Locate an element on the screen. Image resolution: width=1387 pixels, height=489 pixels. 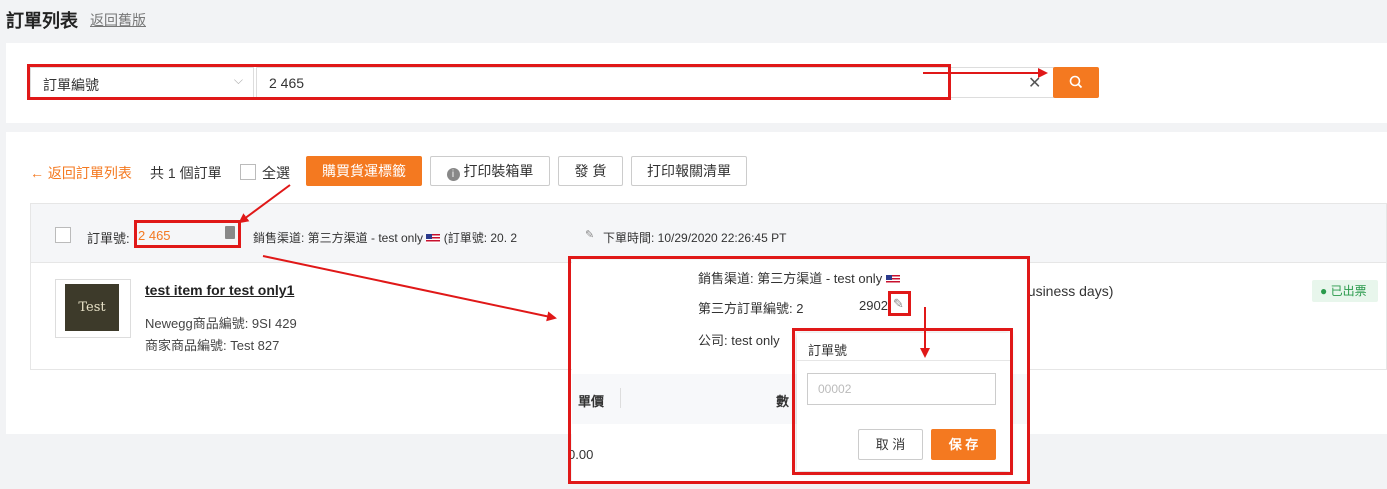
annotation-arrow-to-order-number is located at coordinates (264, 204).